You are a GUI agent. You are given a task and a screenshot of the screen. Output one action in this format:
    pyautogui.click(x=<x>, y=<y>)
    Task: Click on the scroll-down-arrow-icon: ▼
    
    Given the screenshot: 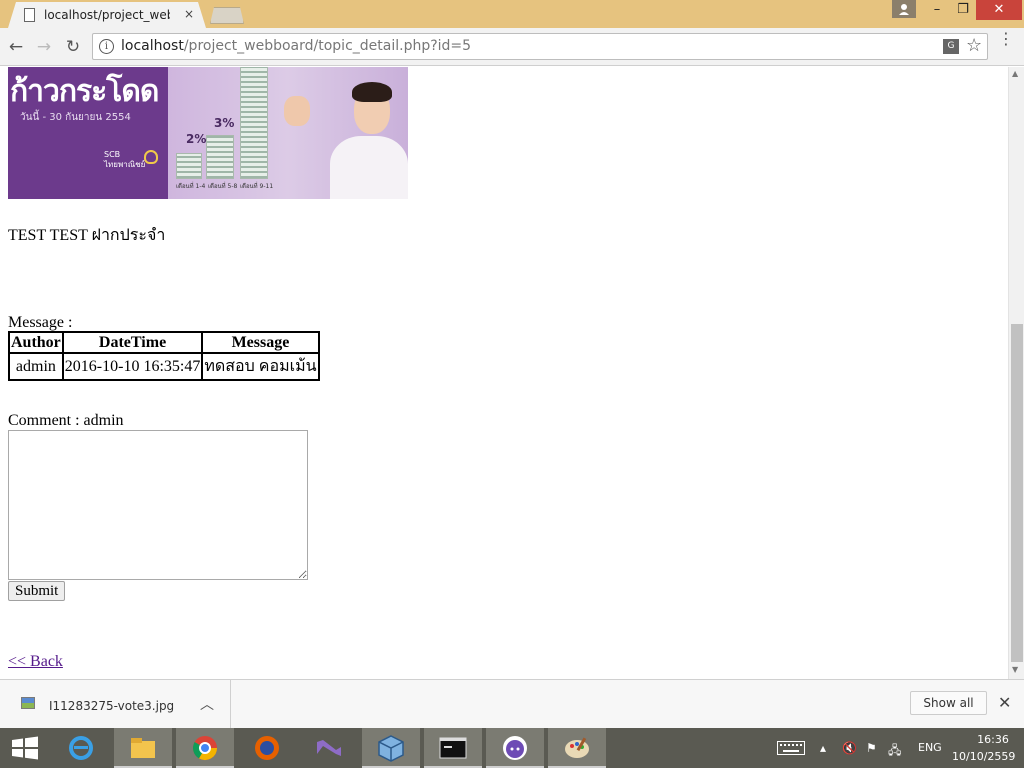 What is the action you would take?
    pyautogui.click(x=1015, y=669)
    